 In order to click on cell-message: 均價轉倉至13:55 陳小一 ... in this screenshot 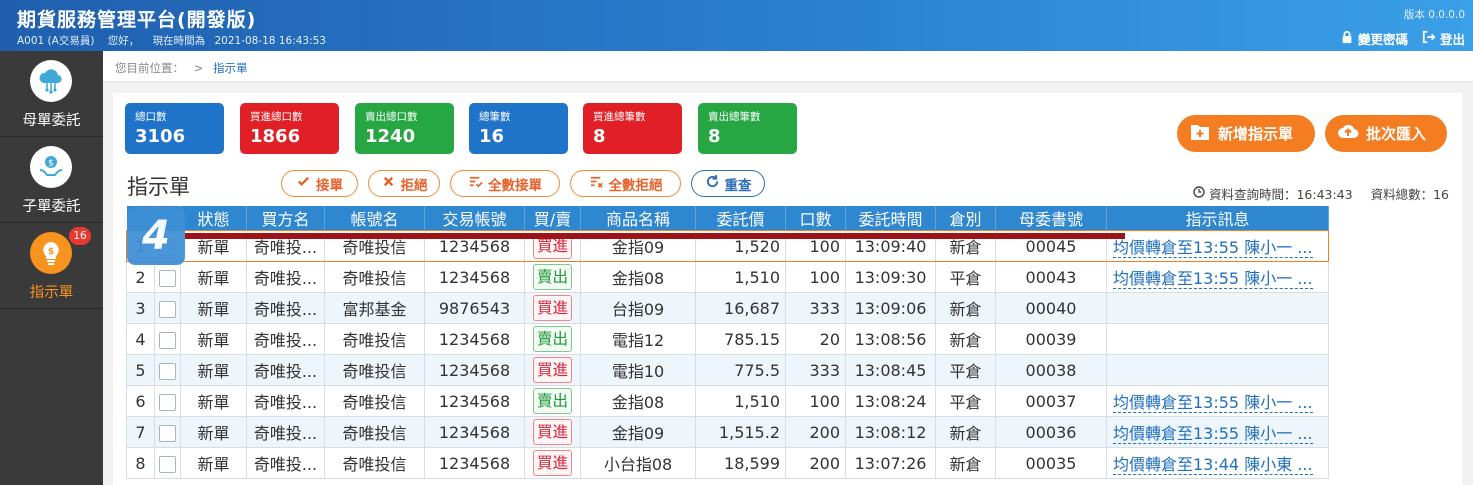, I will do `click(1217, 432)`.